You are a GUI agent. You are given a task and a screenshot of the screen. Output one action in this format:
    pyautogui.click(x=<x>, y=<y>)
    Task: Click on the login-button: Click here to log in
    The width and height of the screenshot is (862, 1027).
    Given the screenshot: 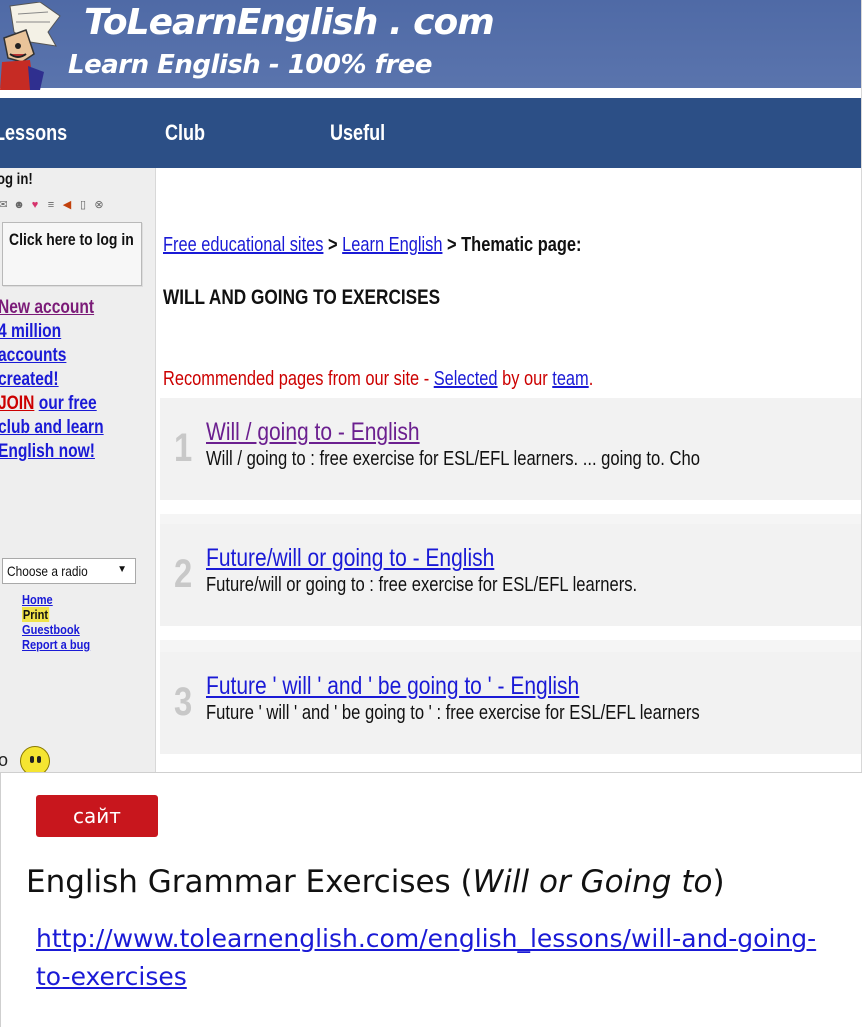 What is the action you would take?
    pyautogui.click(x=72, y=254)
    